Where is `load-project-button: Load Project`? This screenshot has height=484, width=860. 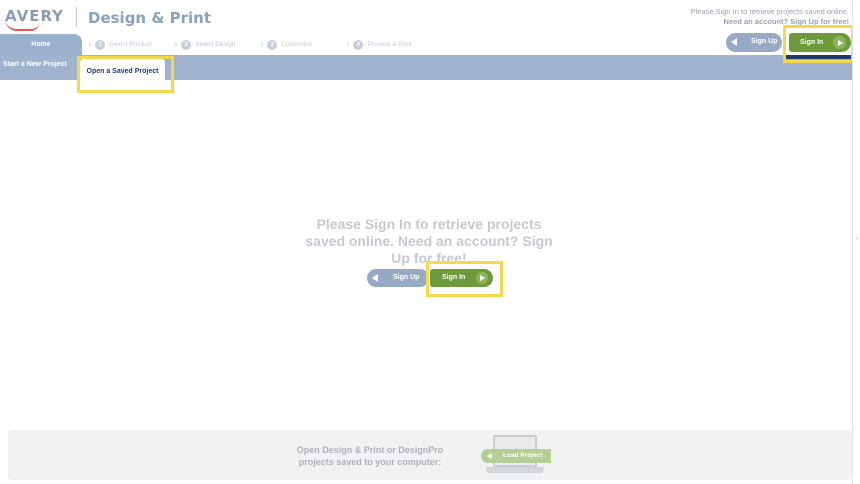
load-project-button: Load Project is located at coordinates (516, 456).